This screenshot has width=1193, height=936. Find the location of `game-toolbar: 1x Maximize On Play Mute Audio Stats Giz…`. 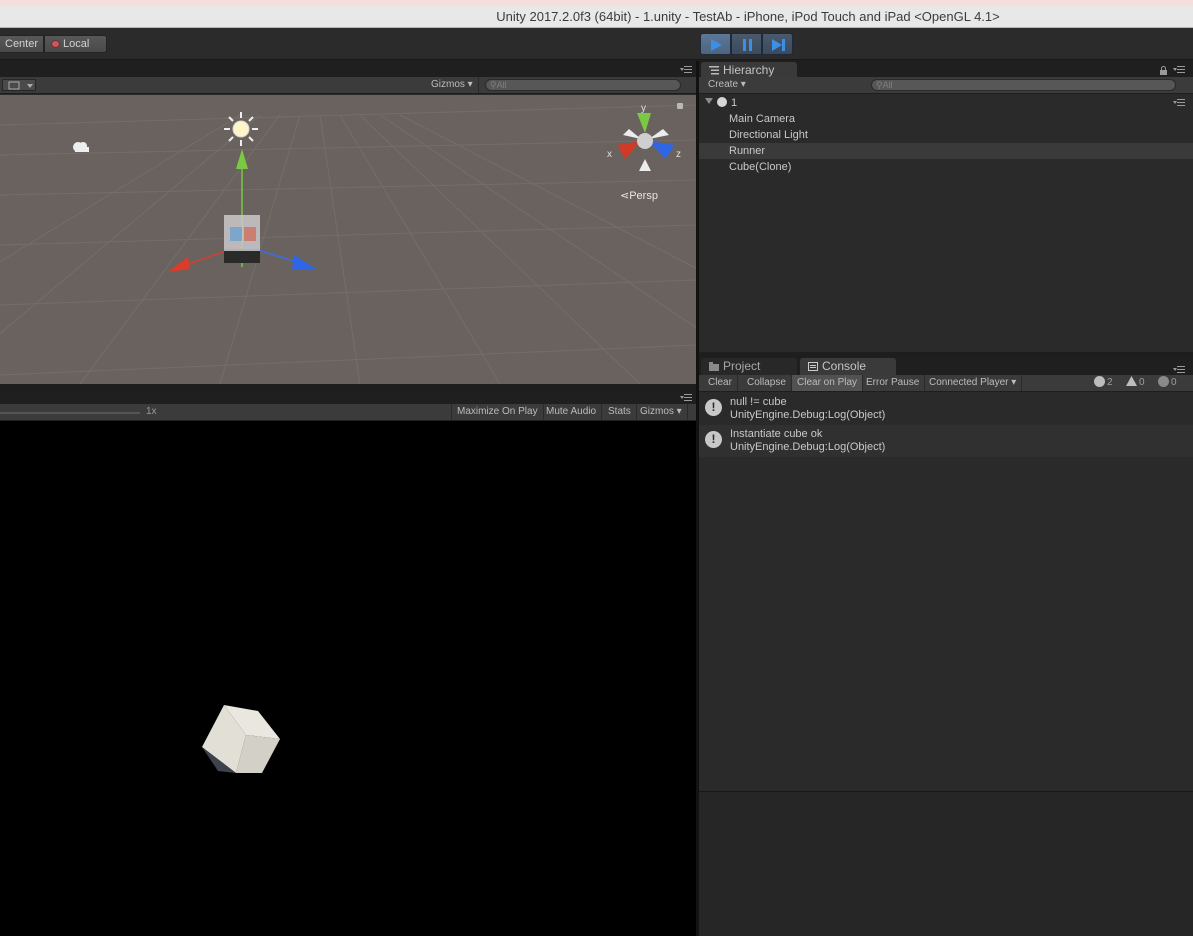

game-toolbar: 1x Maximize On Play Mute Audio Stats Giz… is located at coordinates (348, 412).